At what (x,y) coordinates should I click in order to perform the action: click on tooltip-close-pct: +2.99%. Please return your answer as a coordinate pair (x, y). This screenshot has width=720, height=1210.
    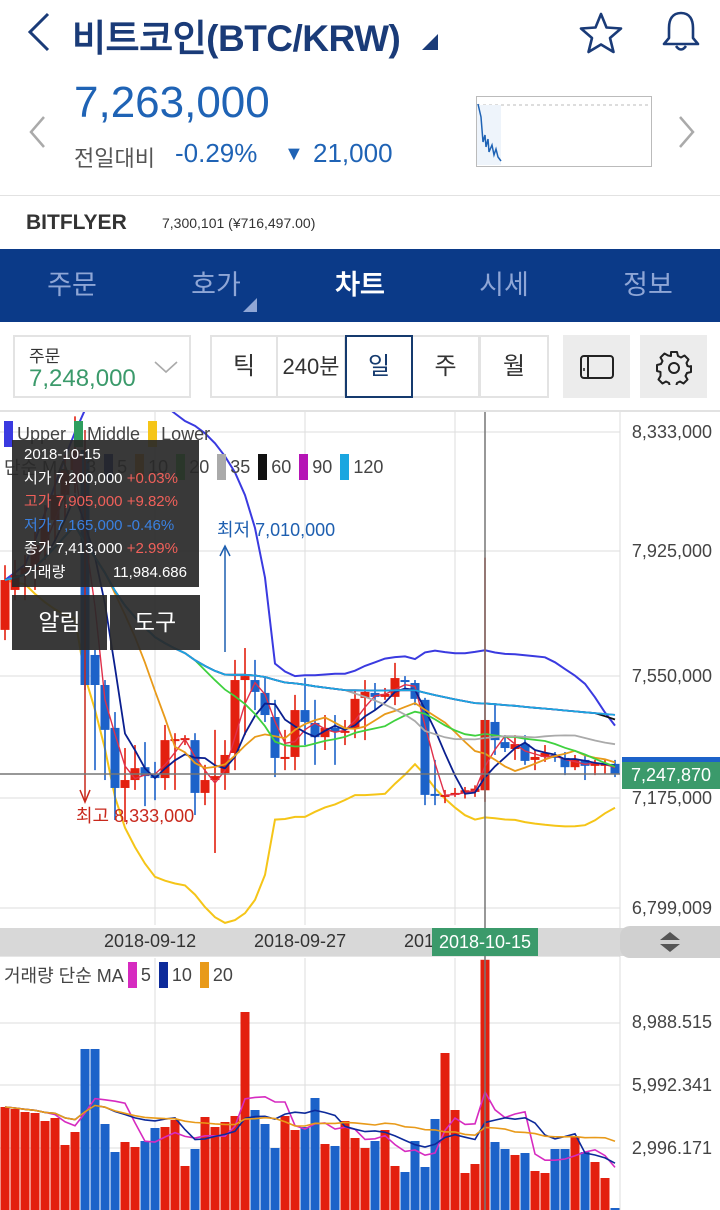
    Looking at the image, I should click on (152, 548).